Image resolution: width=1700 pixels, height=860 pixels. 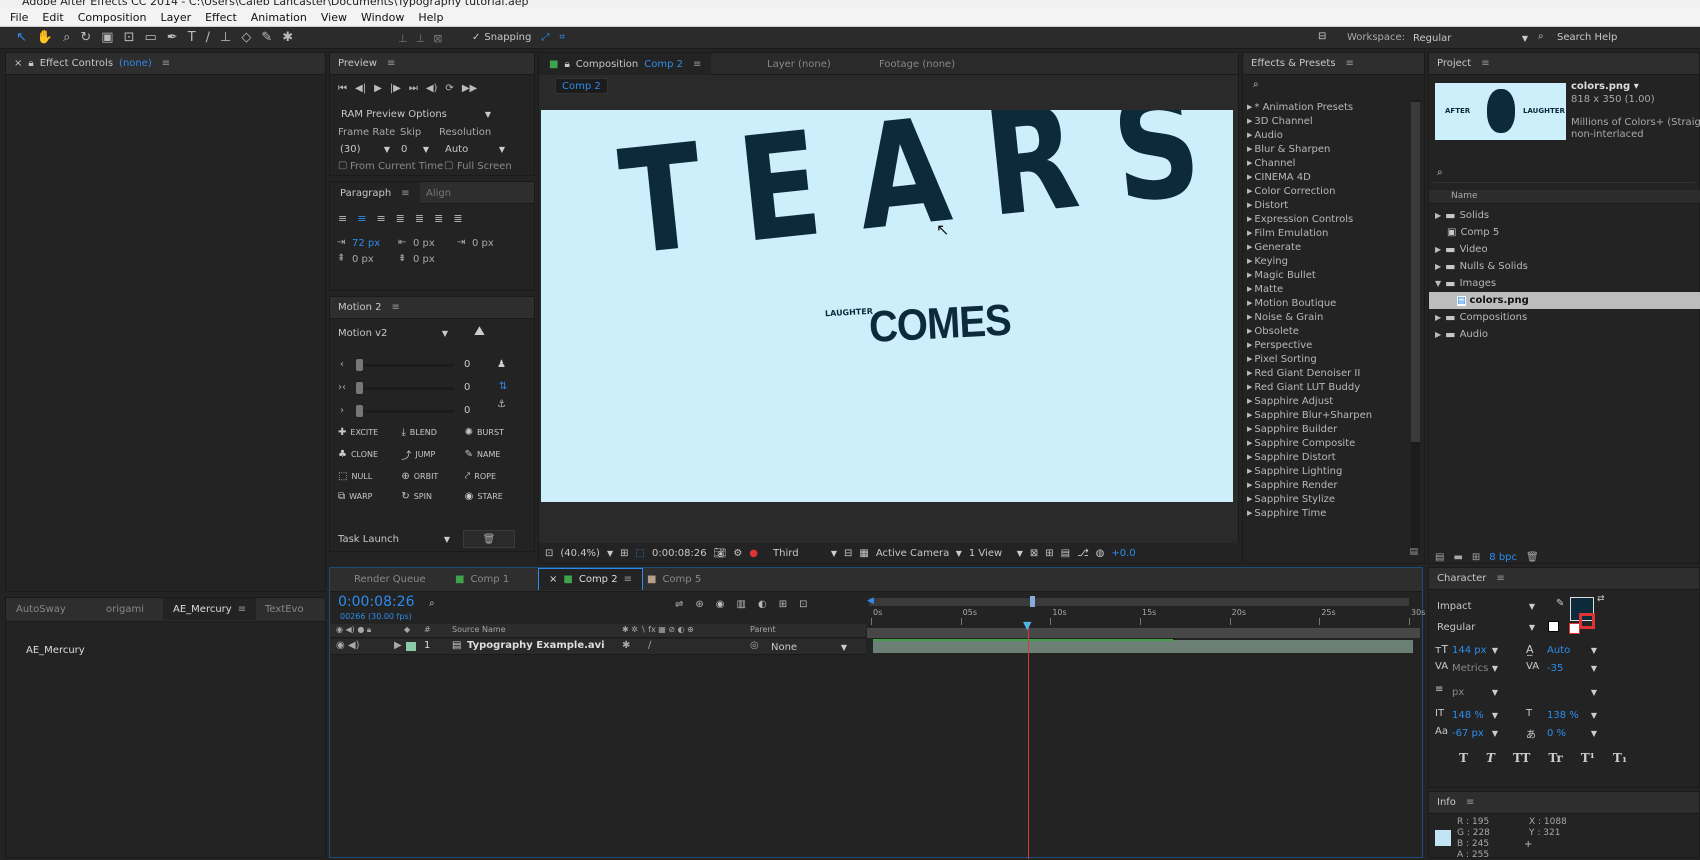 I want to click on shy-switch-icon: ✱, so click(x=626, y=645).